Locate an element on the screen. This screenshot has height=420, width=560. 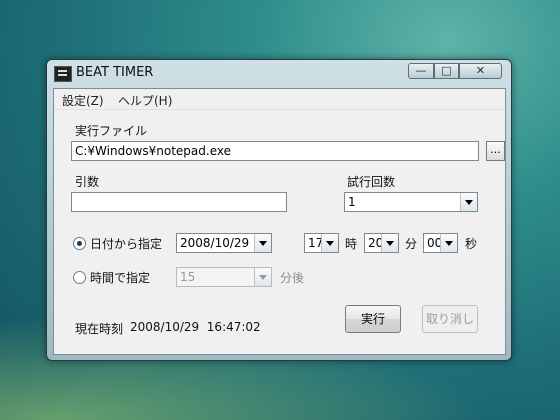
close-button: ✕ is located at coordinates (480, 71).